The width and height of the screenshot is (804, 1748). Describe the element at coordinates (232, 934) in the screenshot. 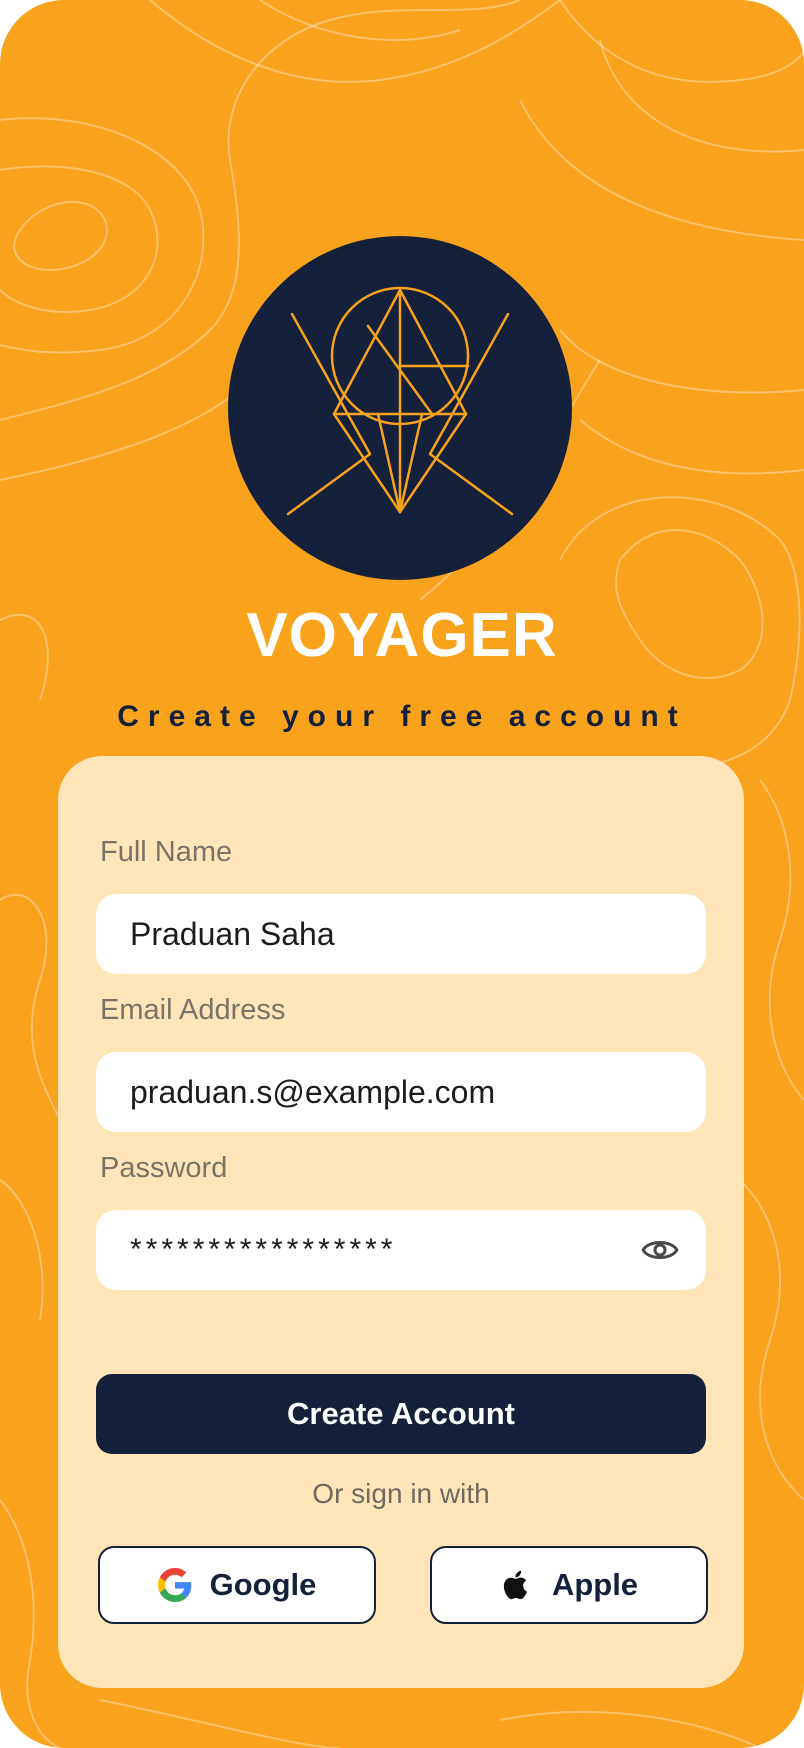

I see `full-name-value: Praduan Saha` at that location.